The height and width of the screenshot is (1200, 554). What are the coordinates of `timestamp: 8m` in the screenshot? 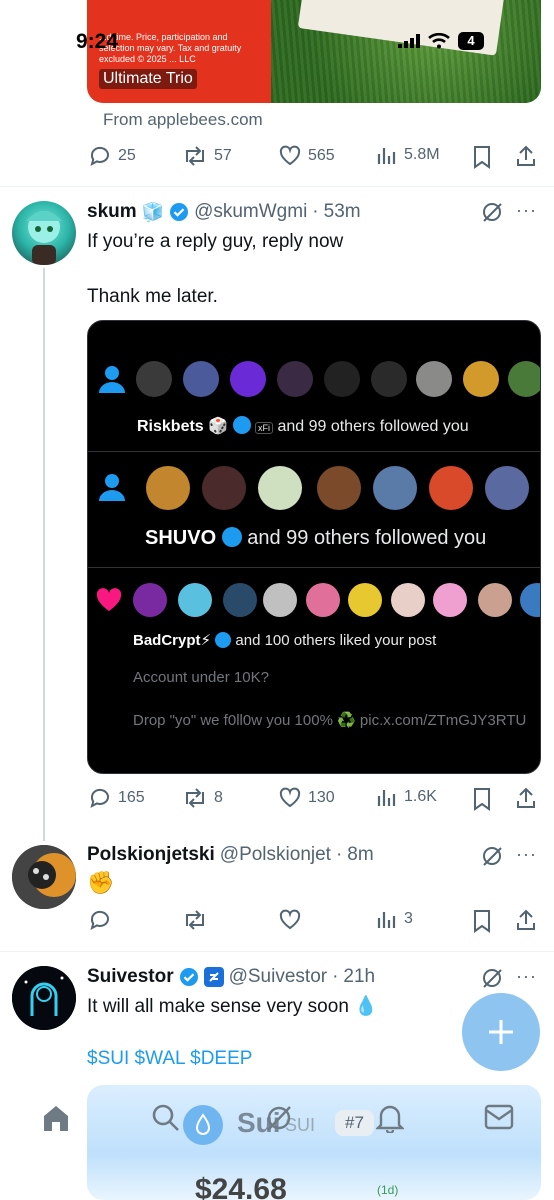 It's located at (360, 854).